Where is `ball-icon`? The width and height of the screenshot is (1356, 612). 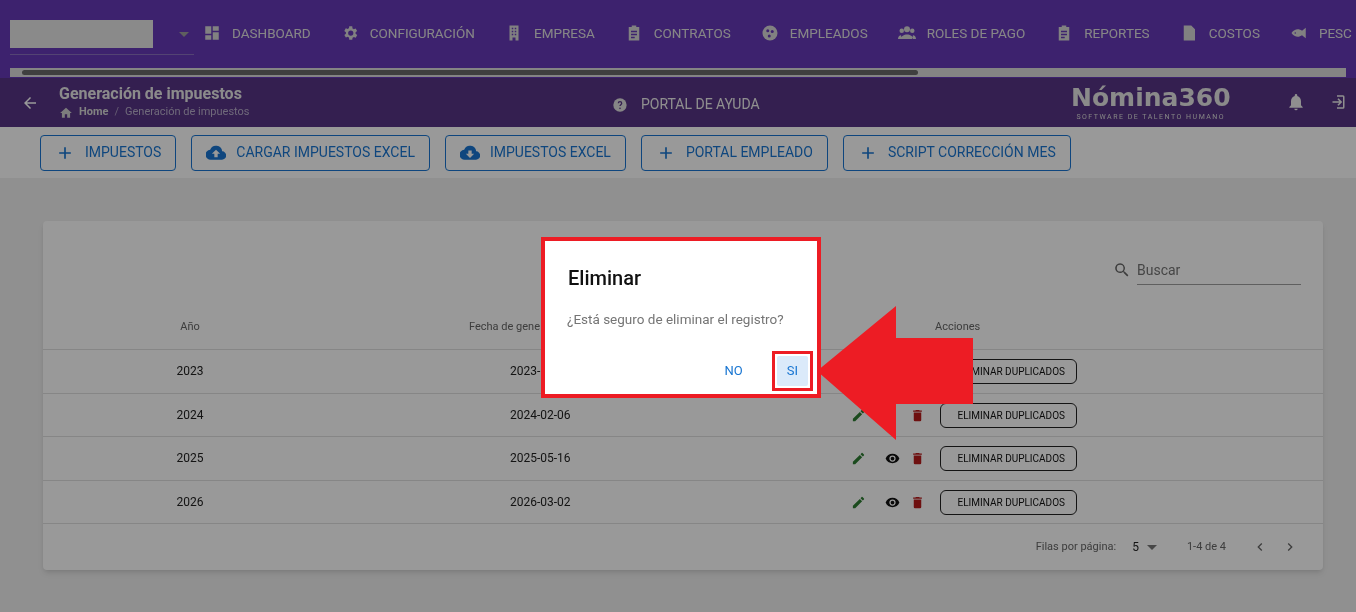
ball-icon is located at coordinates (769, 33).